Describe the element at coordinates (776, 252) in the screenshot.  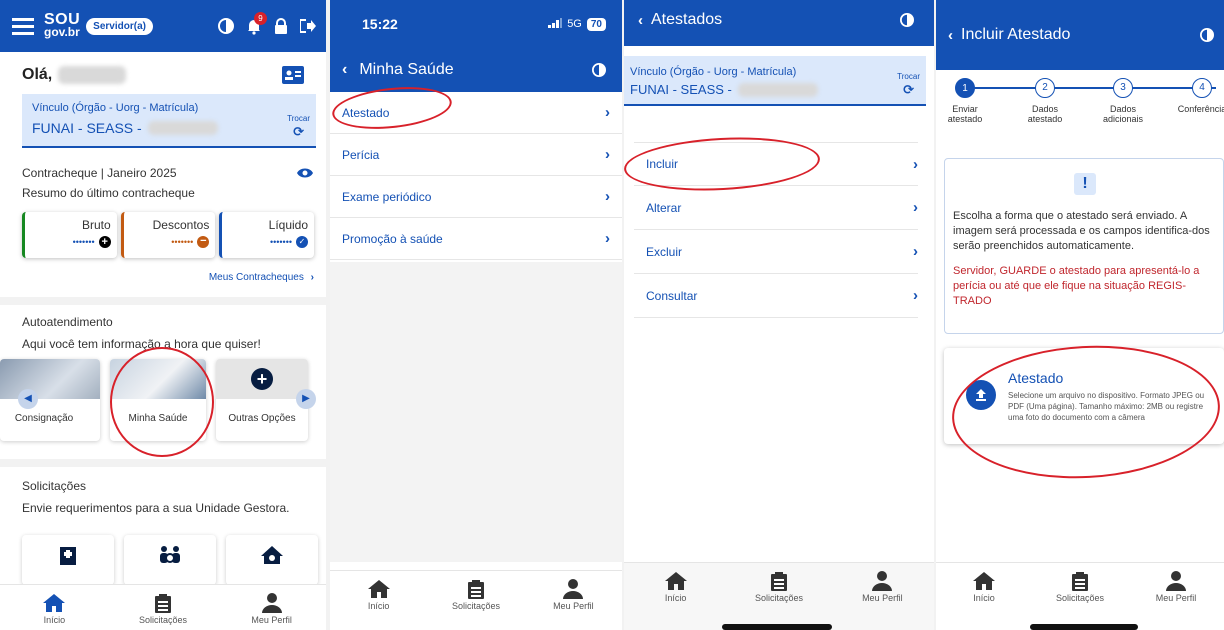
I see `menu-item-excluir: Excluir ›` at that location.